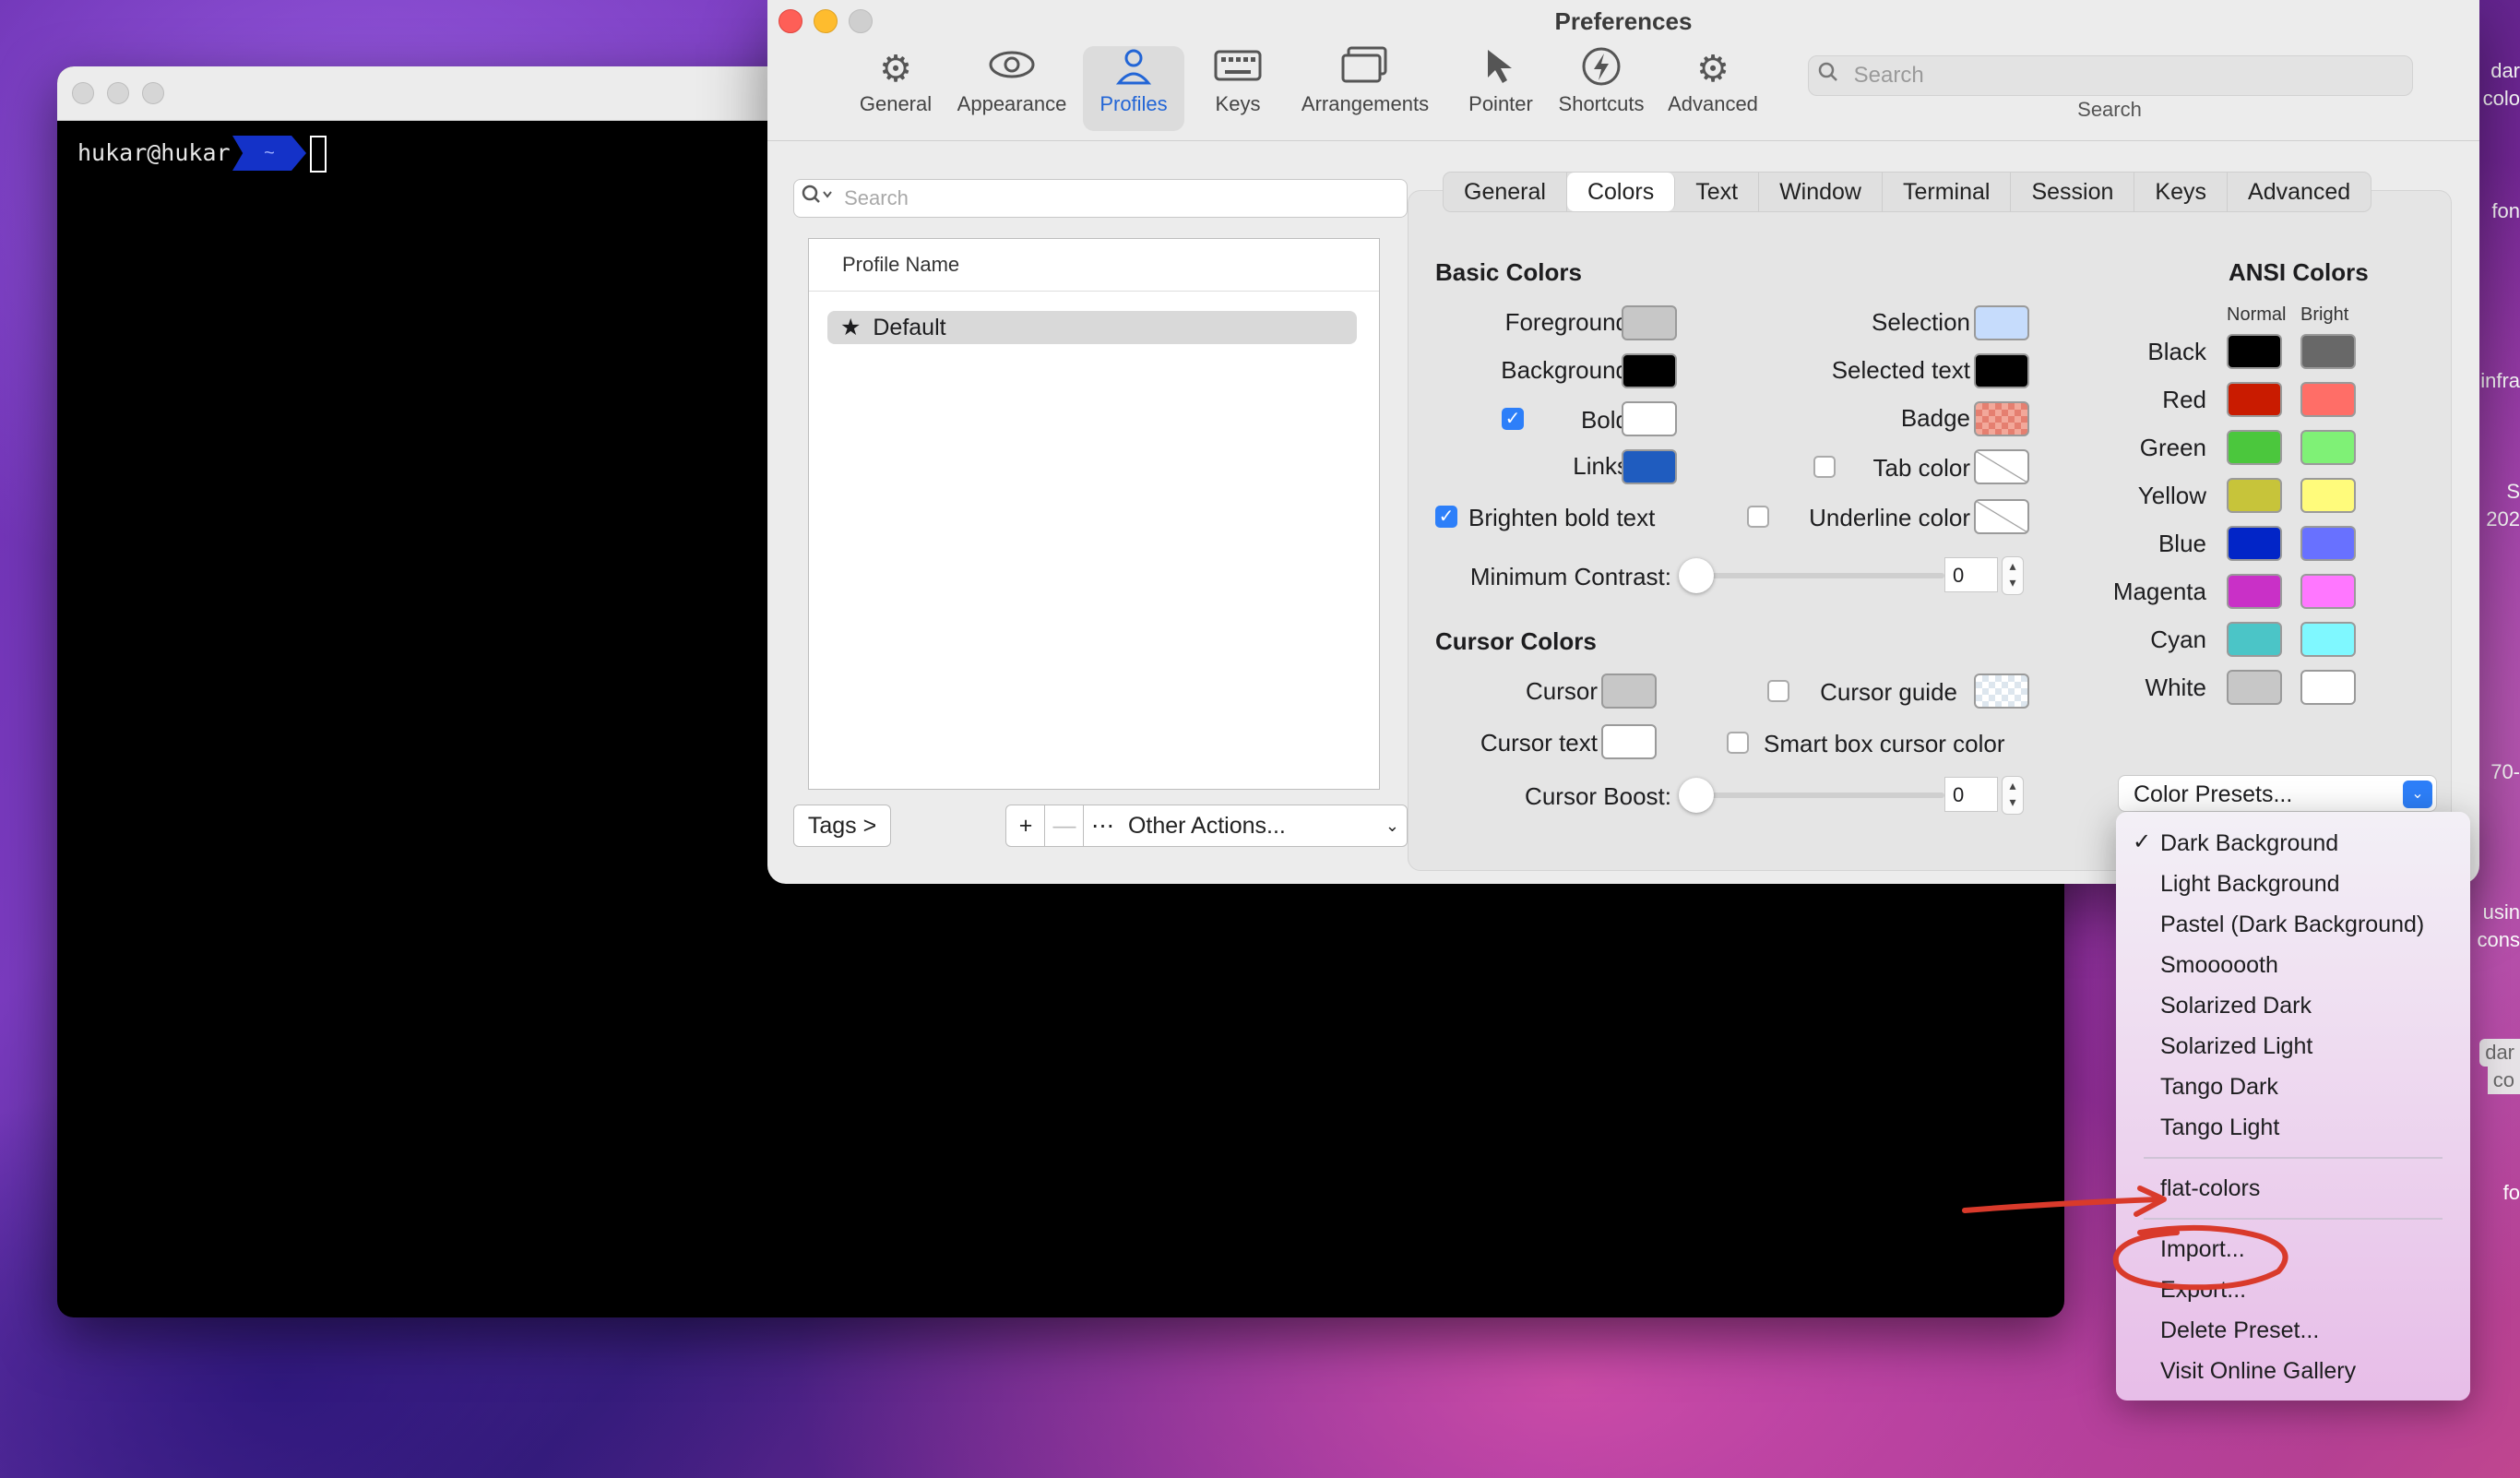  Describe the element at coordinates (1598, 796) in the screenshot. I see `cursor-boost-label: Cursor Boost:` at that location.